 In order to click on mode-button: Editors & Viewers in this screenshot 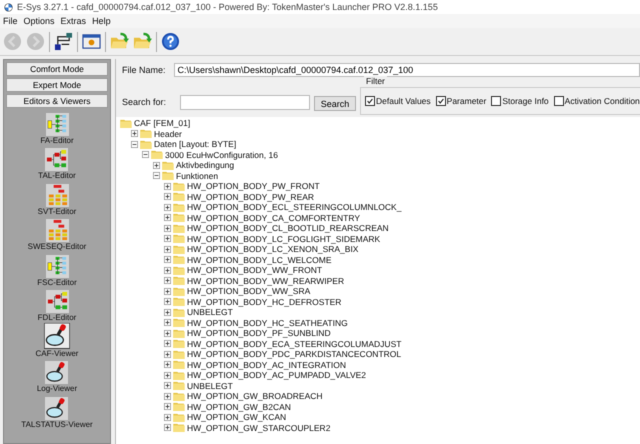, I will do `click(57, 101)`.